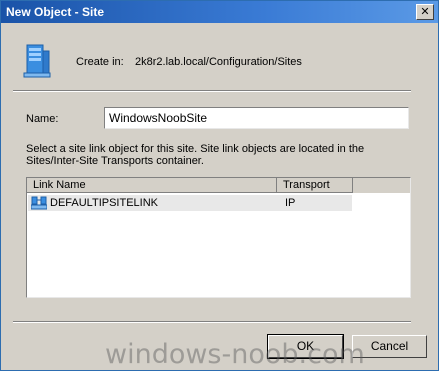 The image size is (439, 371). I want to click on name-input: WindowsNoobSite, so click(256, 118).